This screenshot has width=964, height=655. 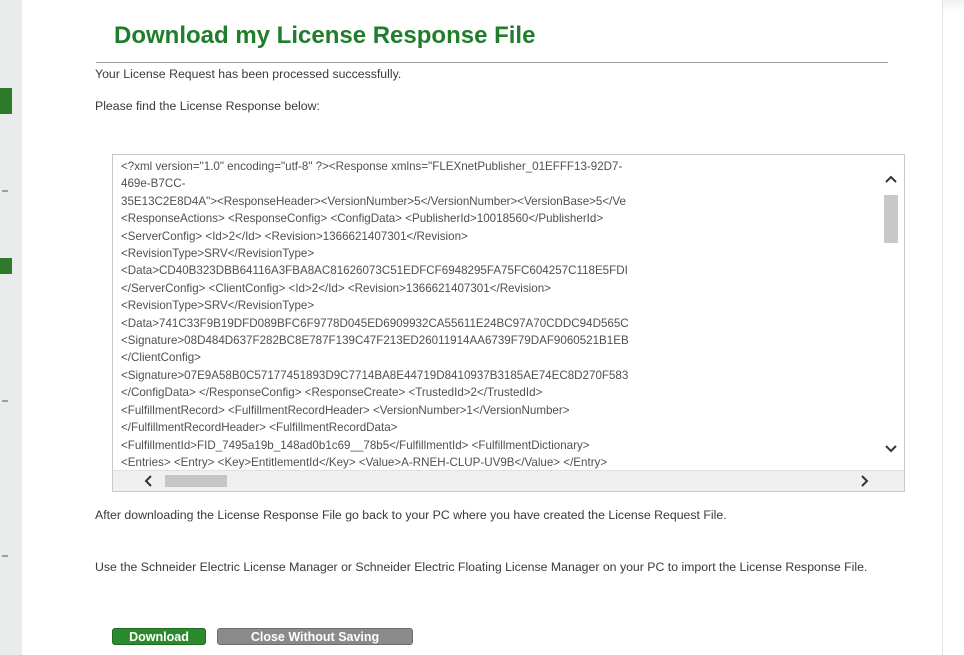 I want to click on title-divider, so click(x=492, y=62).